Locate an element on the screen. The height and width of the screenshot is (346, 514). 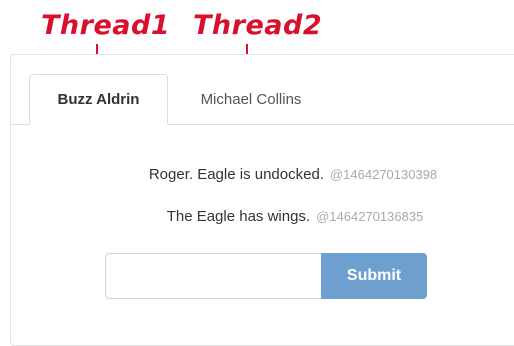
tab-michael-collins: Michael Collins is located at coordinates (251, 99).